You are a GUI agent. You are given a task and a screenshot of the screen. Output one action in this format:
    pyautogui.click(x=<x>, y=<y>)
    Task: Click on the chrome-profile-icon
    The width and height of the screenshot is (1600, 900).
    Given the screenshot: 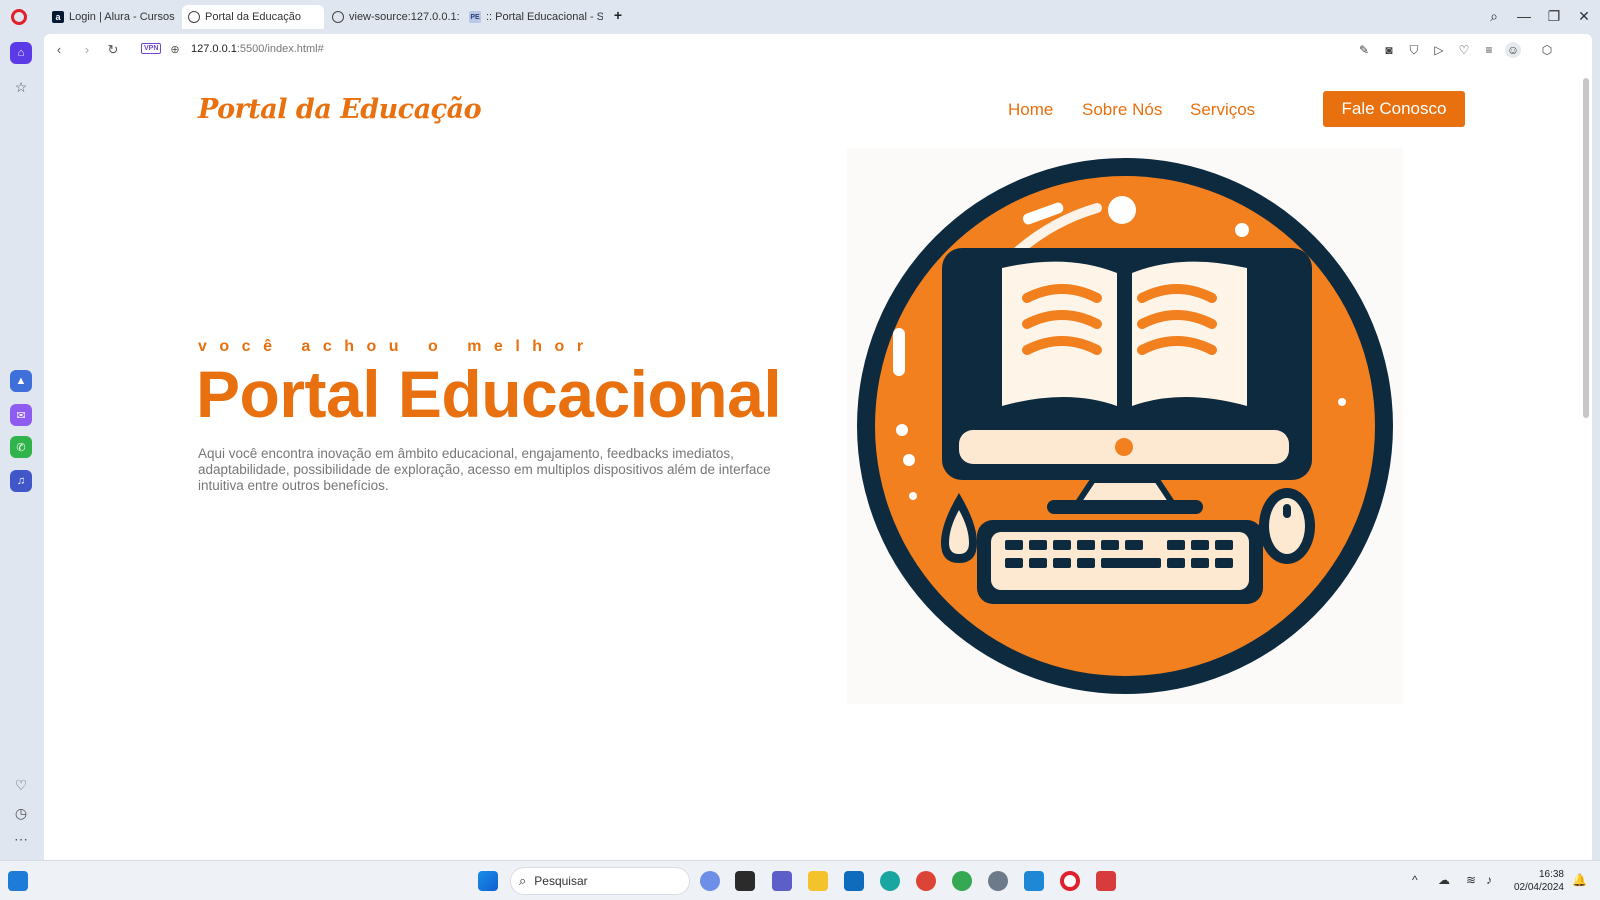 What is the action you would take?
    pyautogui.click(x=962, y=881)
    